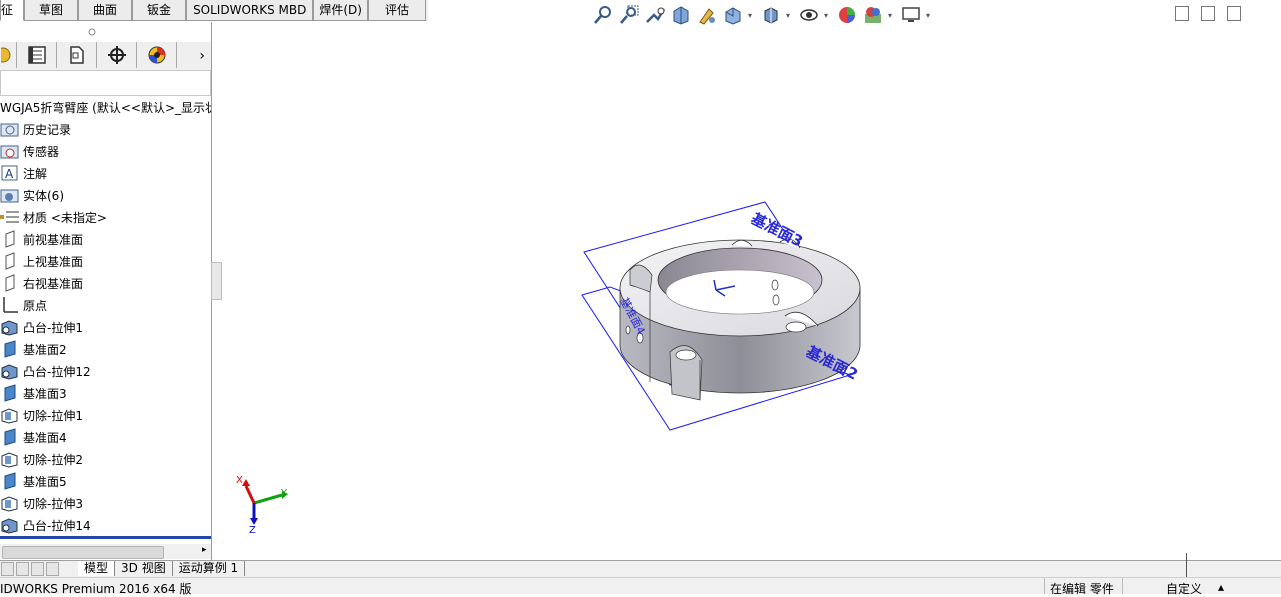 This screenshot has height=597, width=1281. What do you see at coordinates (157, 55) in the screenshot?
I see `display-manager-icon` at bounding box center [157, 55].